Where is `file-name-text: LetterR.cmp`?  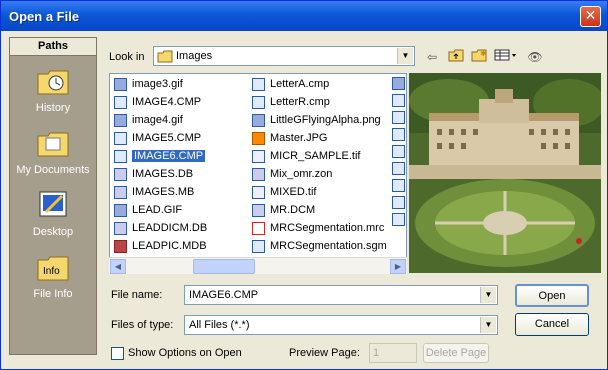 file-name-text: LetterR.cmp is located at coordinates (300, 102).